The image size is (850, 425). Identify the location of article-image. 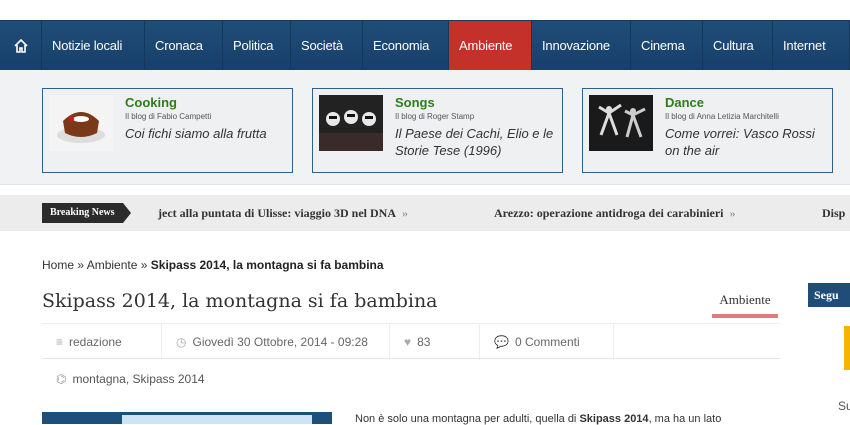
(187, 418).